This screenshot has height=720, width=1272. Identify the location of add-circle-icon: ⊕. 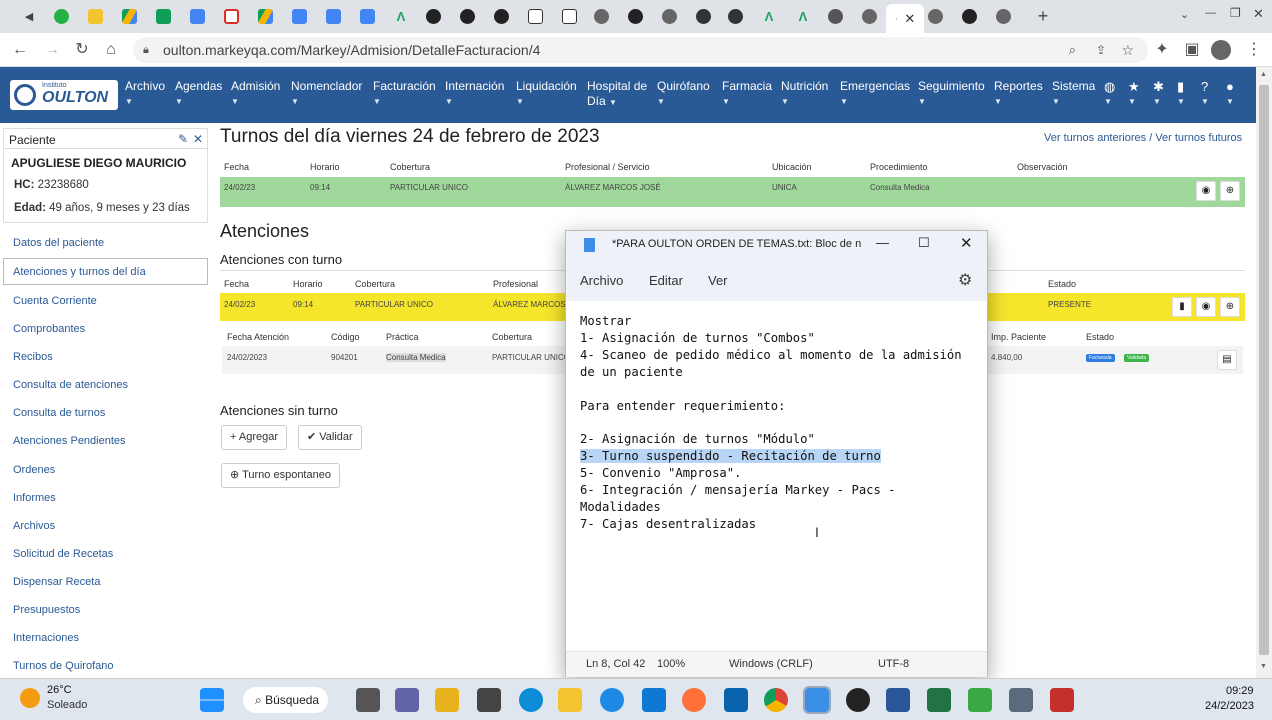
(1230, 191).